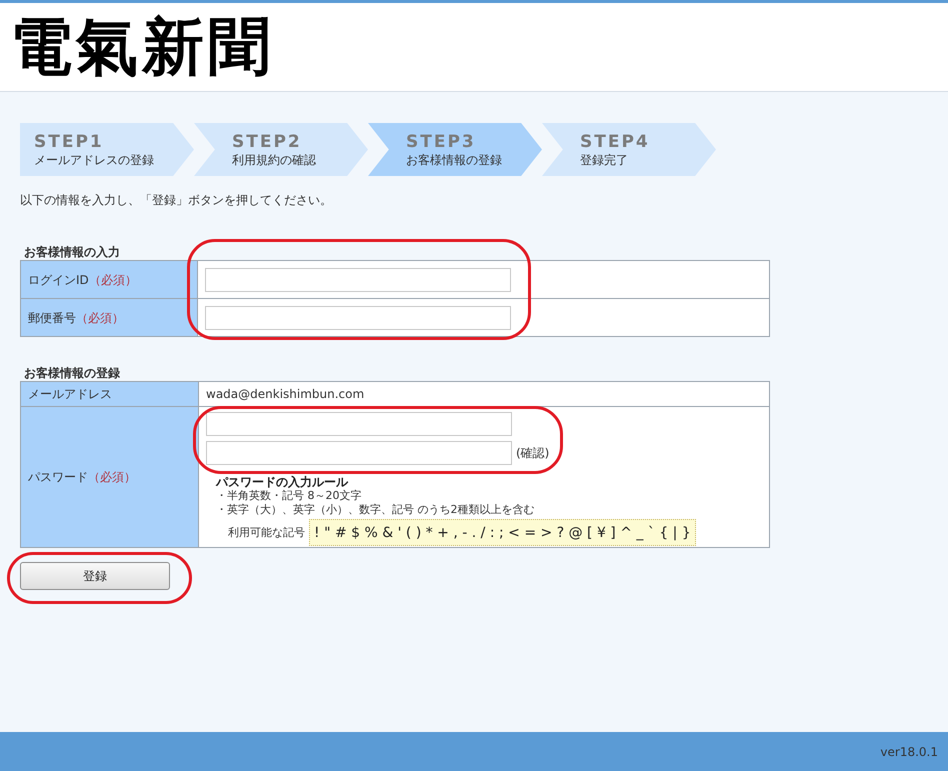 The width and height of the screenshot is (948, 771). Describe the element at coordinates (94, 160) in the screenshot. I see `step-label: メールアドレスの登録` at that location.